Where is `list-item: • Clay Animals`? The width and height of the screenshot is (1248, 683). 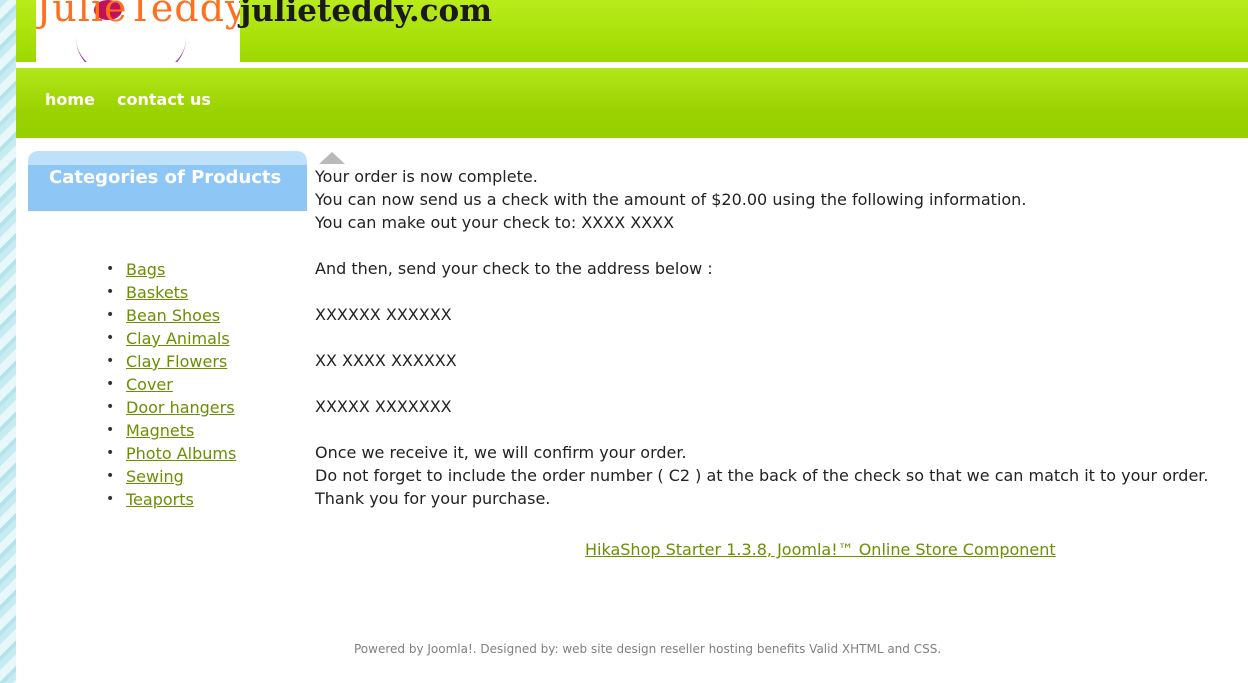 list-item: • Clay Animals is located at coordinates (170, 338).